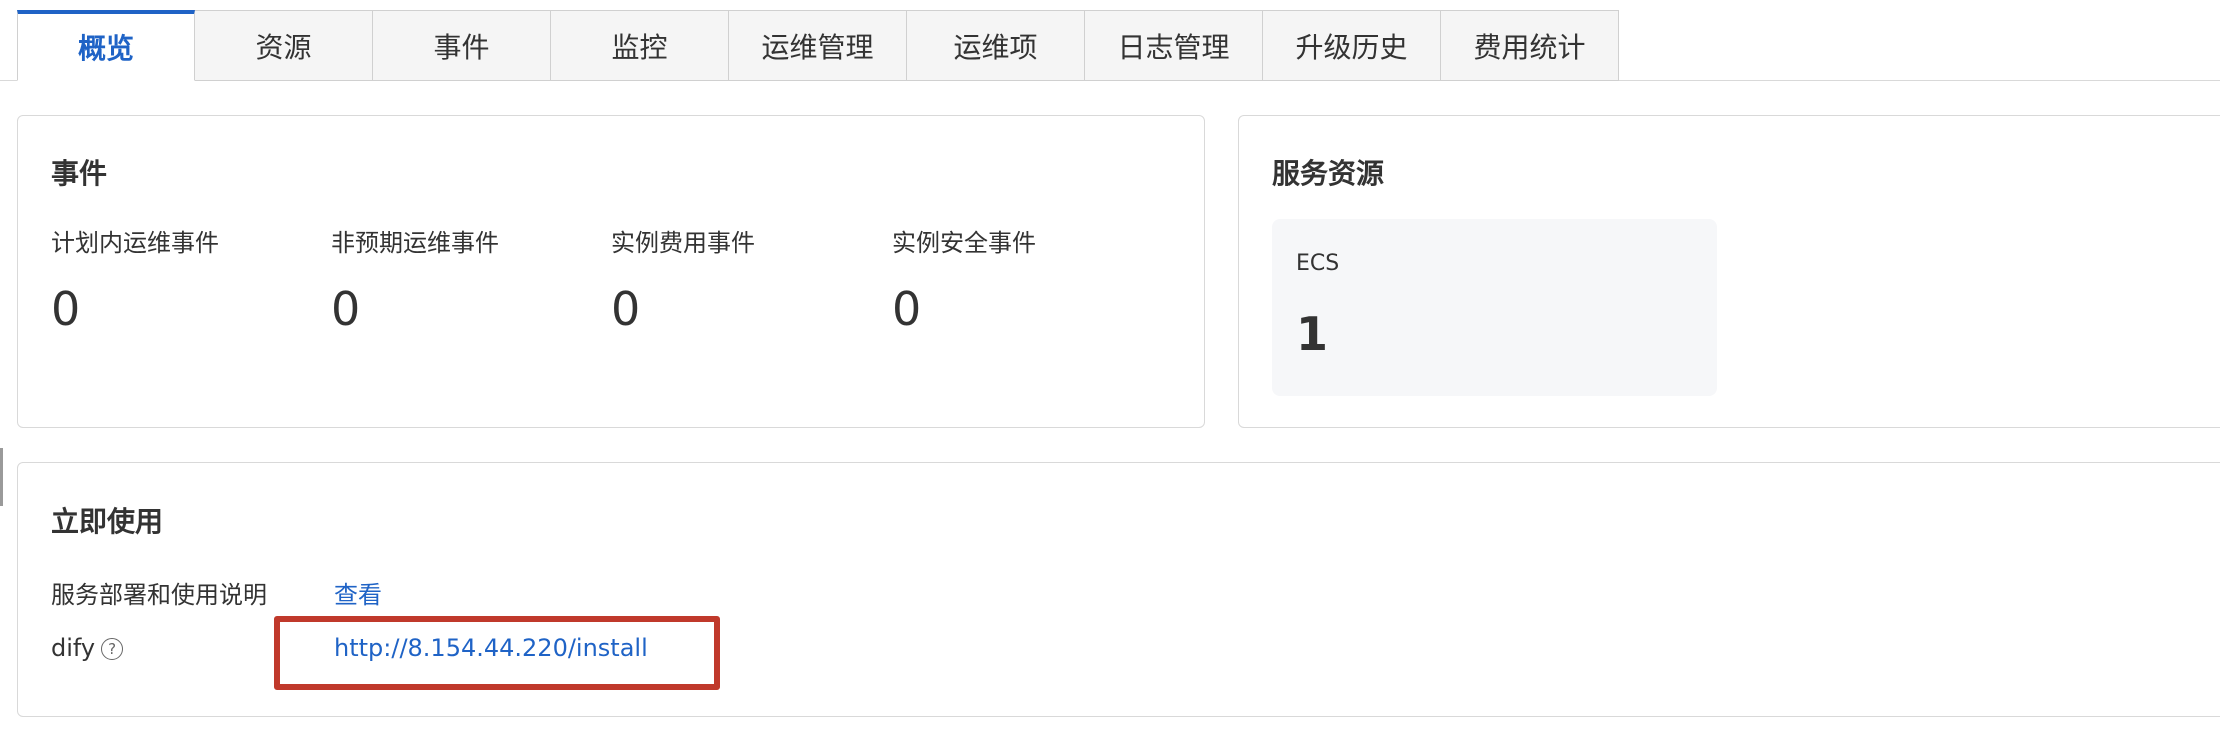 The width and height of the screenshot is (2220, 744). What do you see at coordinates (462, 45) in the screenshot?
I see `tab-events: 事件` at bounding box center [462, 45].